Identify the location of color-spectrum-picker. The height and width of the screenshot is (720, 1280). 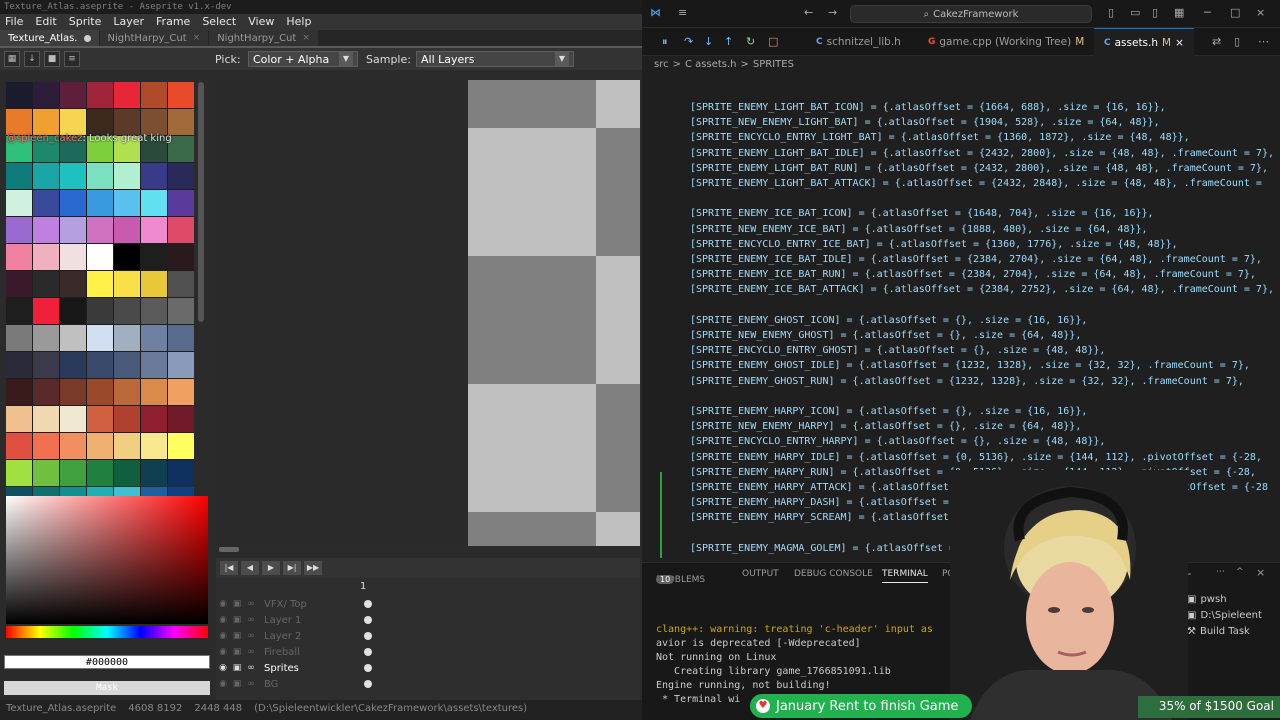
(107, 560).